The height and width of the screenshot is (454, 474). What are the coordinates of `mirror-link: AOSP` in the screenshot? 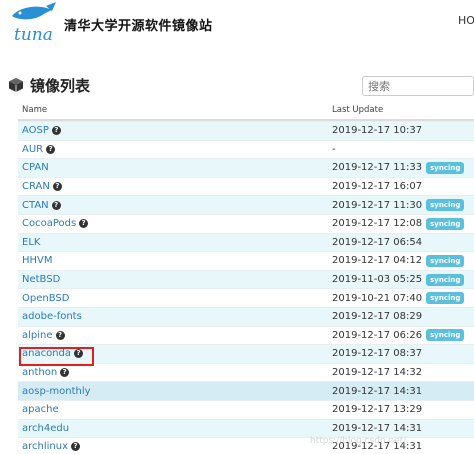 It's located at (35, 130).